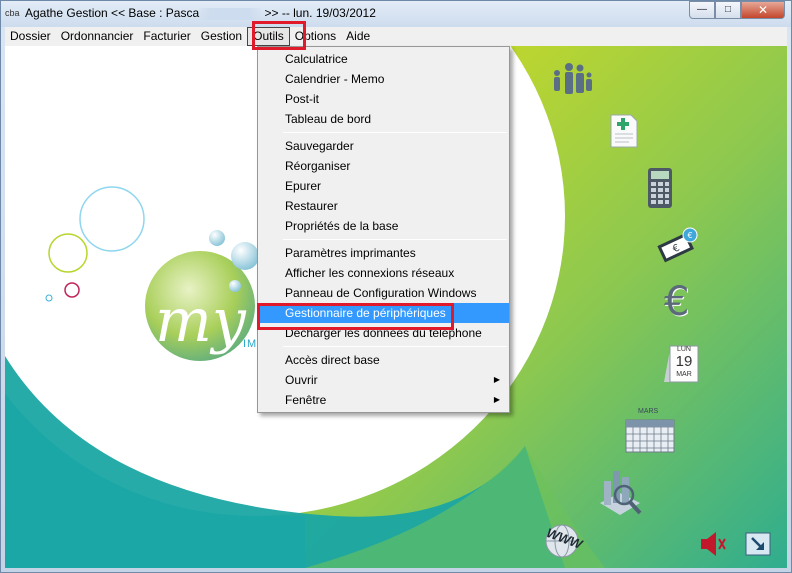  Describe the element at coordinates (383, 119) in the screenshot. I see `menuitem-tableau-de-bord: Tableau de bord` at that location.